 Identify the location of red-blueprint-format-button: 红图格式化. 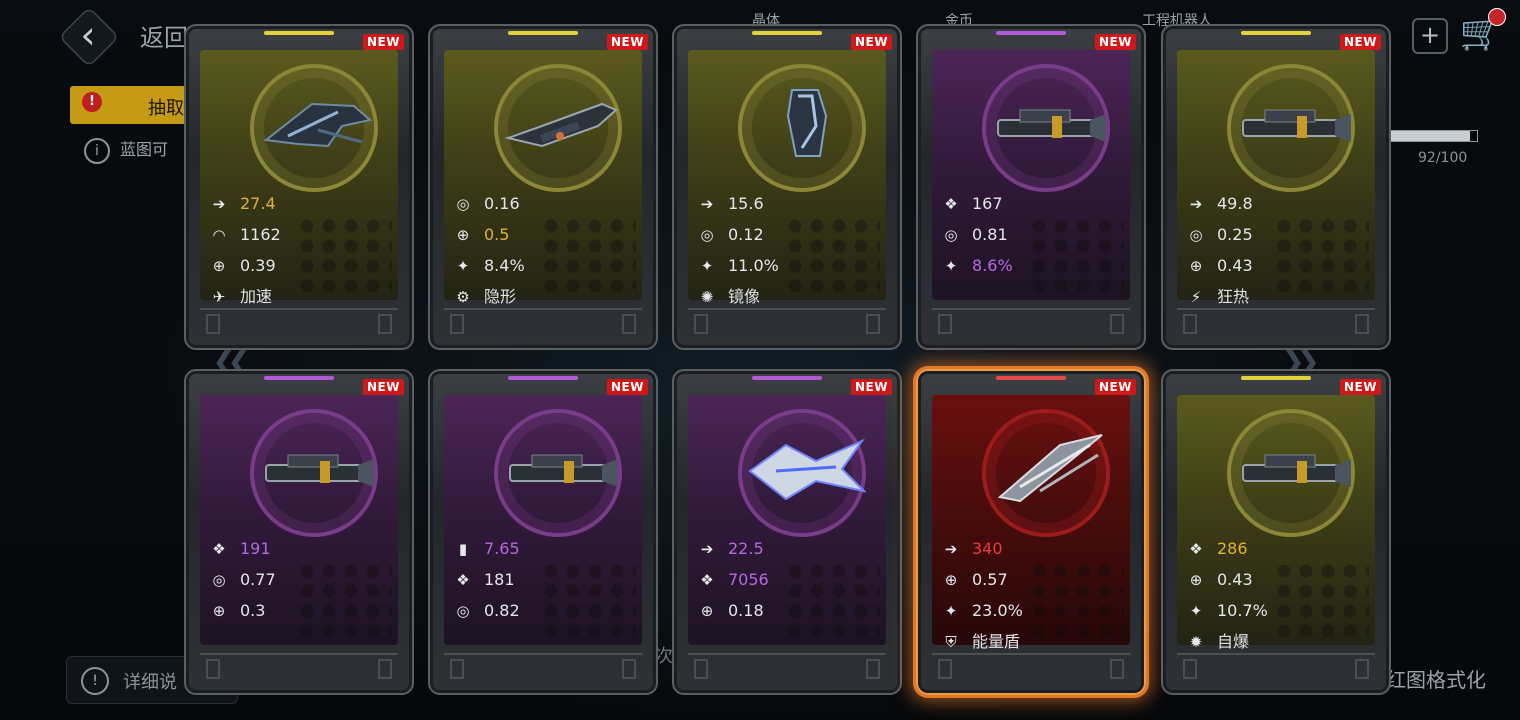
(1436, 678).